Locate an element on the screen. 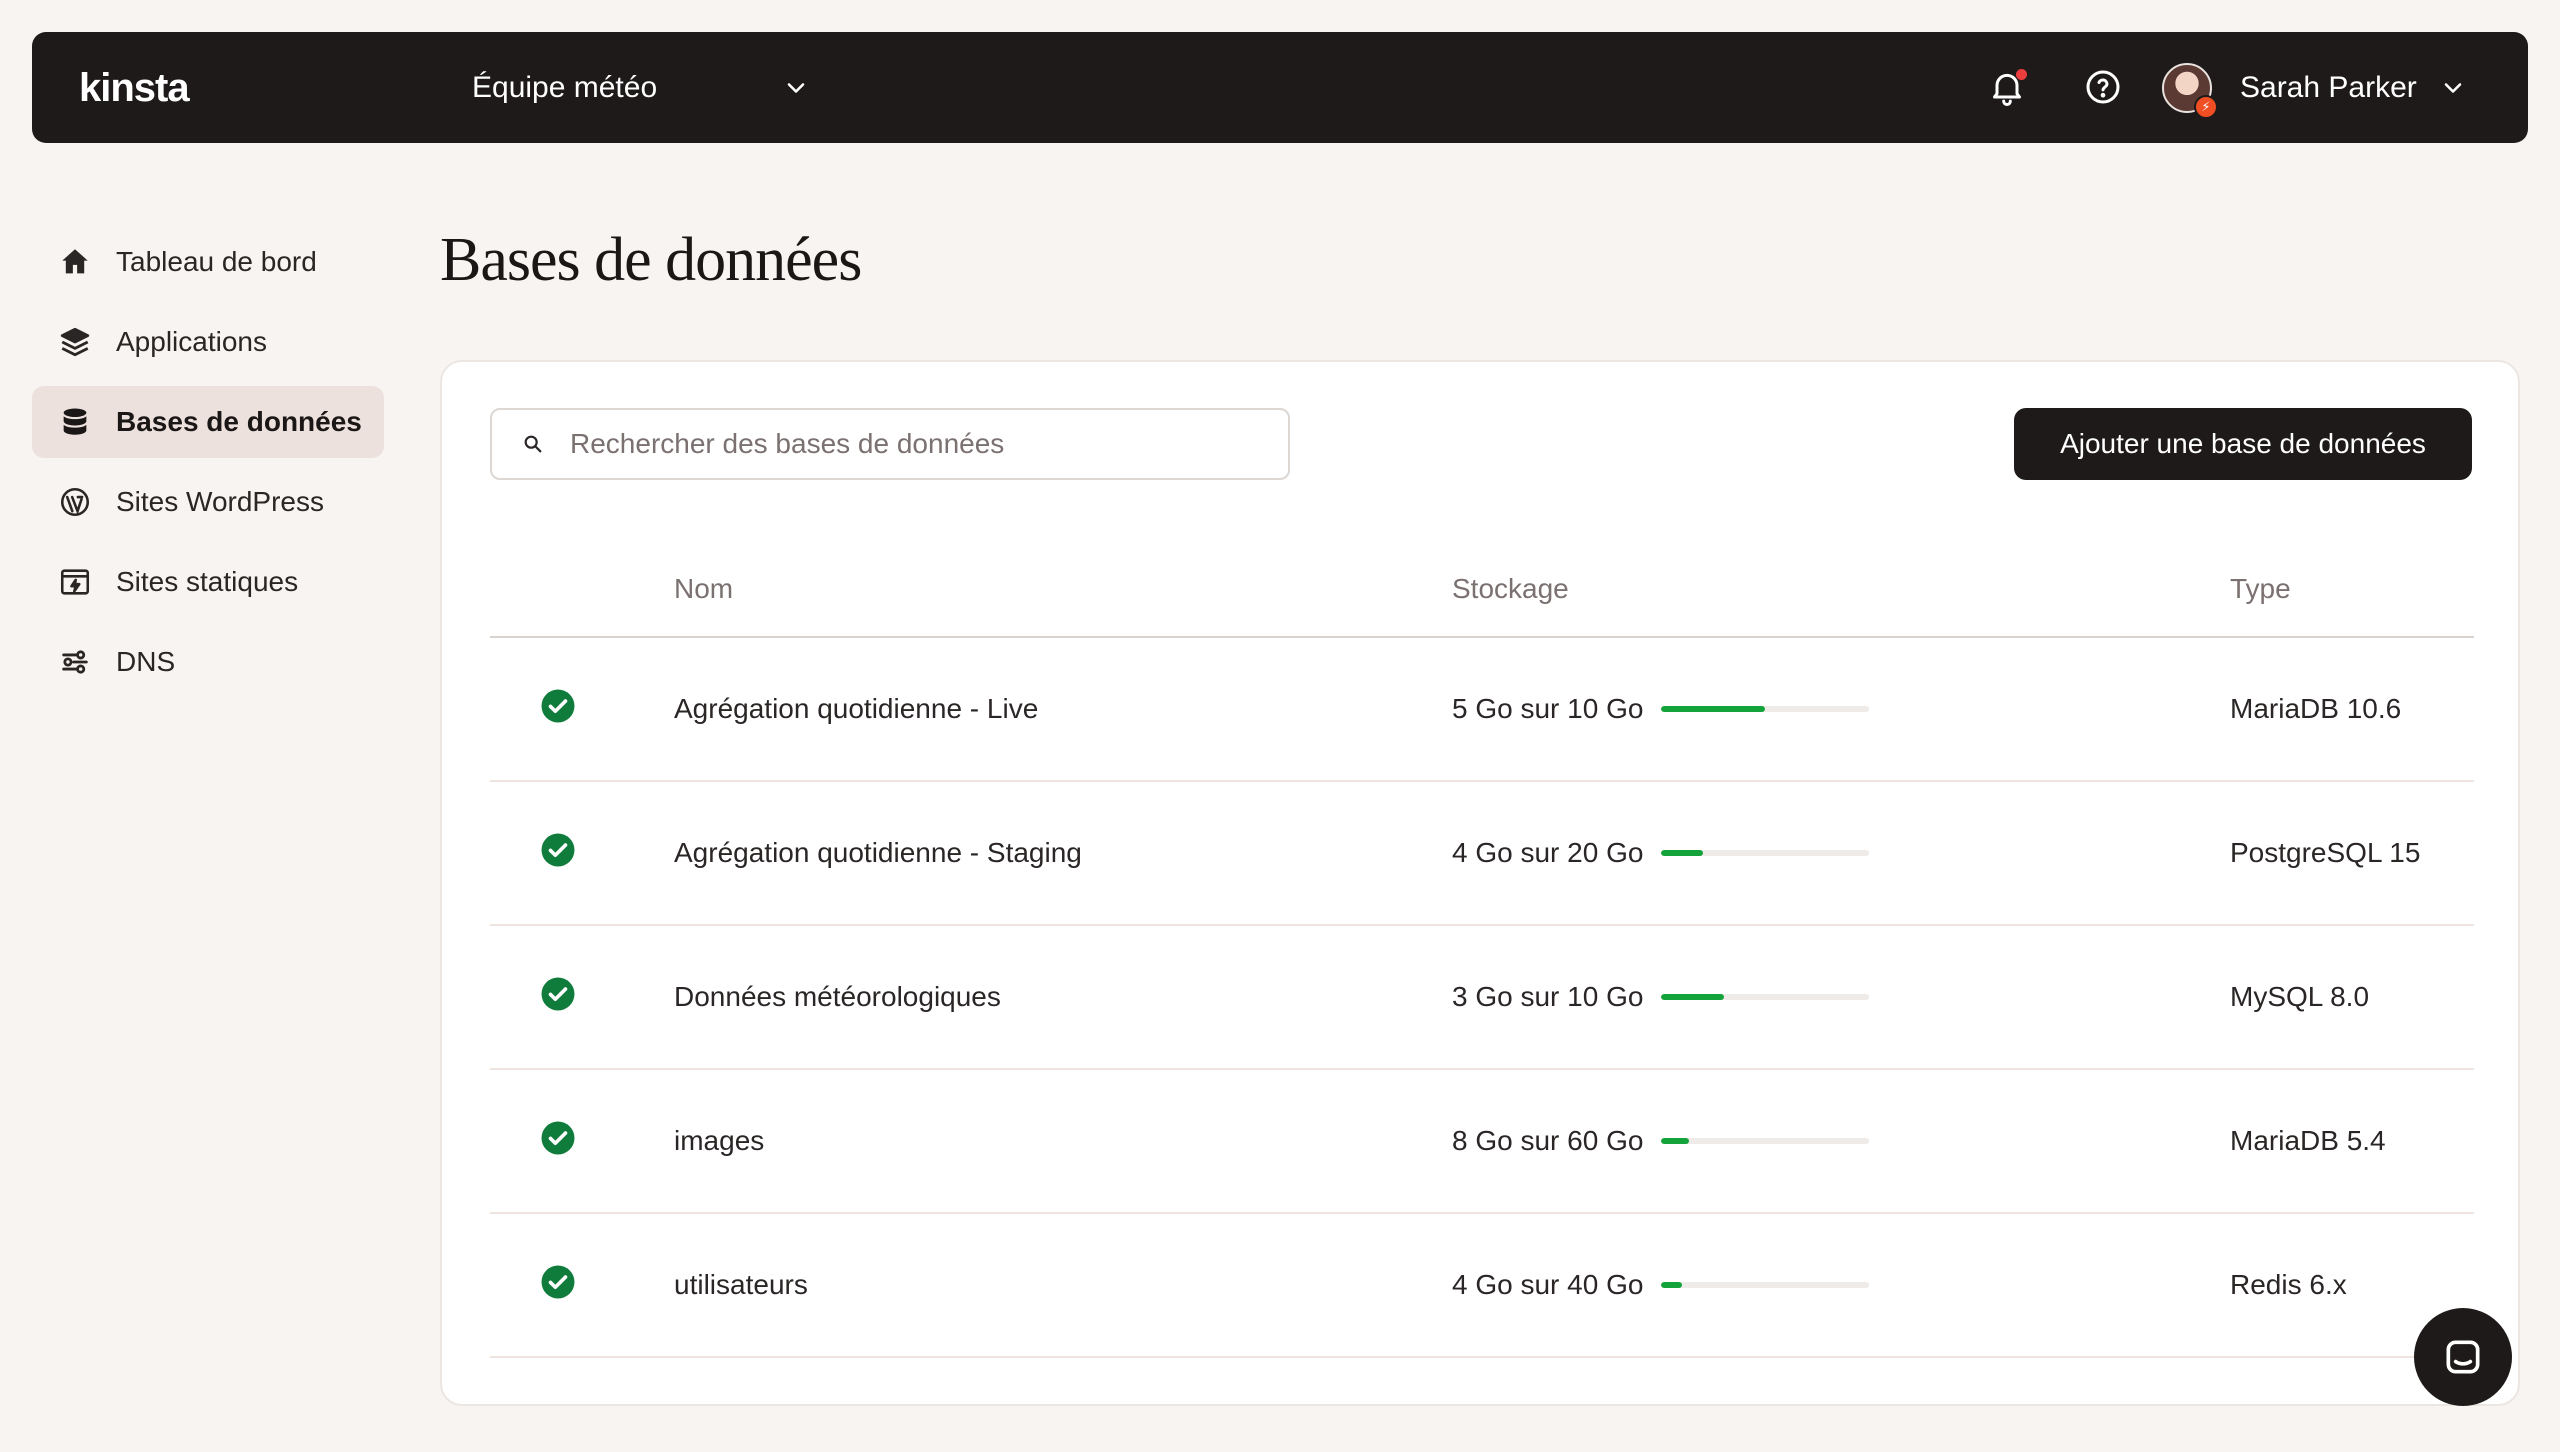 The image size is (2560, 1452). storage-text: 3 Go sur 10 Go is located at coordinates (1548, 996).